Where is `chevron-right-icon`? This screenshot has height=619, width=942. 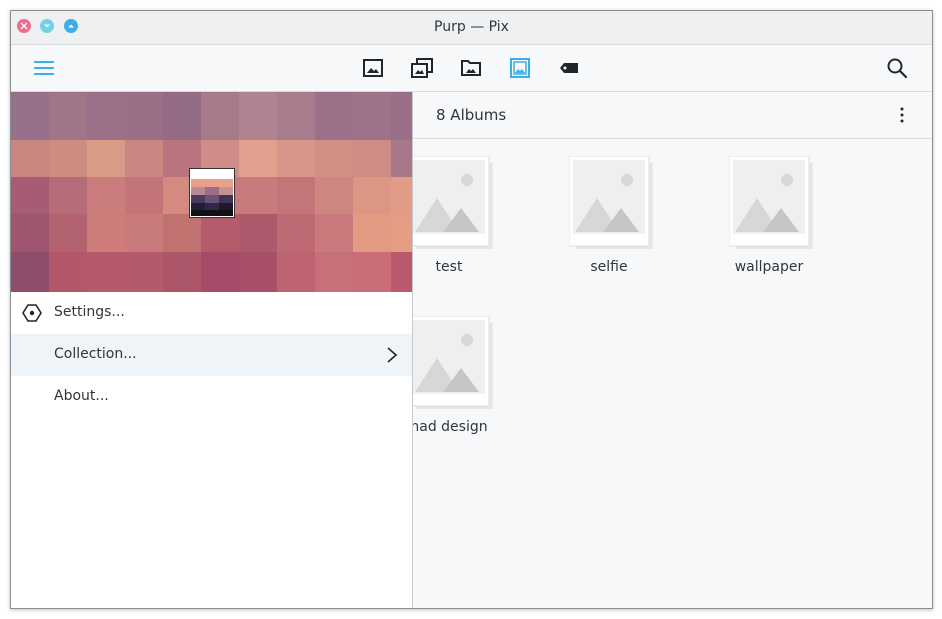
chevron-right-icon is located at coordinates (392, 355).